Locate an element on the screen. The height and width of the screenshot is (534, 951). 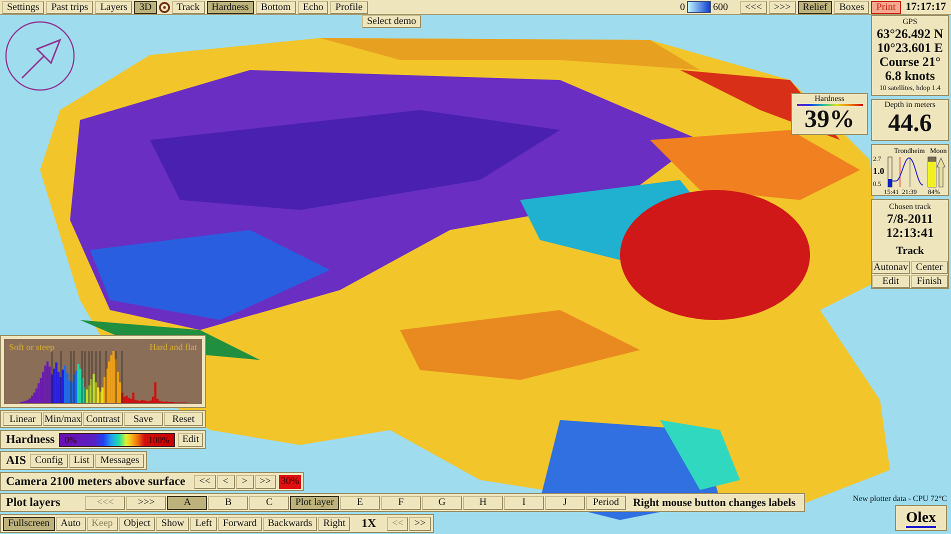
panel-button: Contrast is located at coordinates (103, 419).